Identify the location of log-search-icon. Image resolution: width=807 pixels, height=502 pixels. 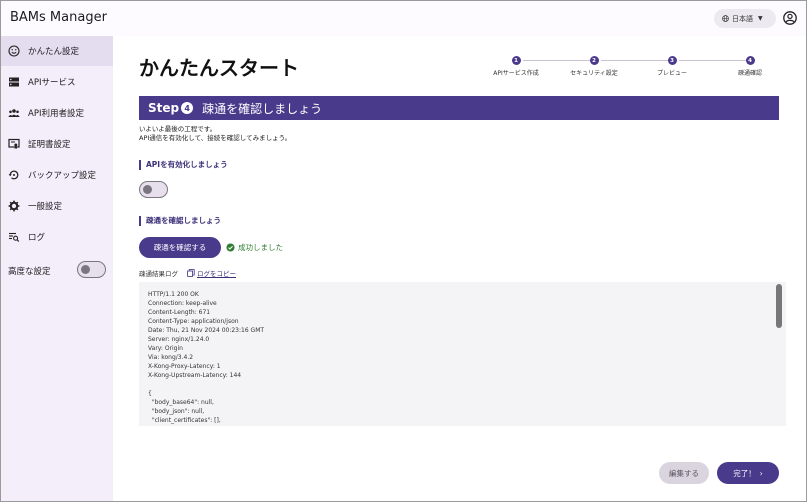
(14, 237).